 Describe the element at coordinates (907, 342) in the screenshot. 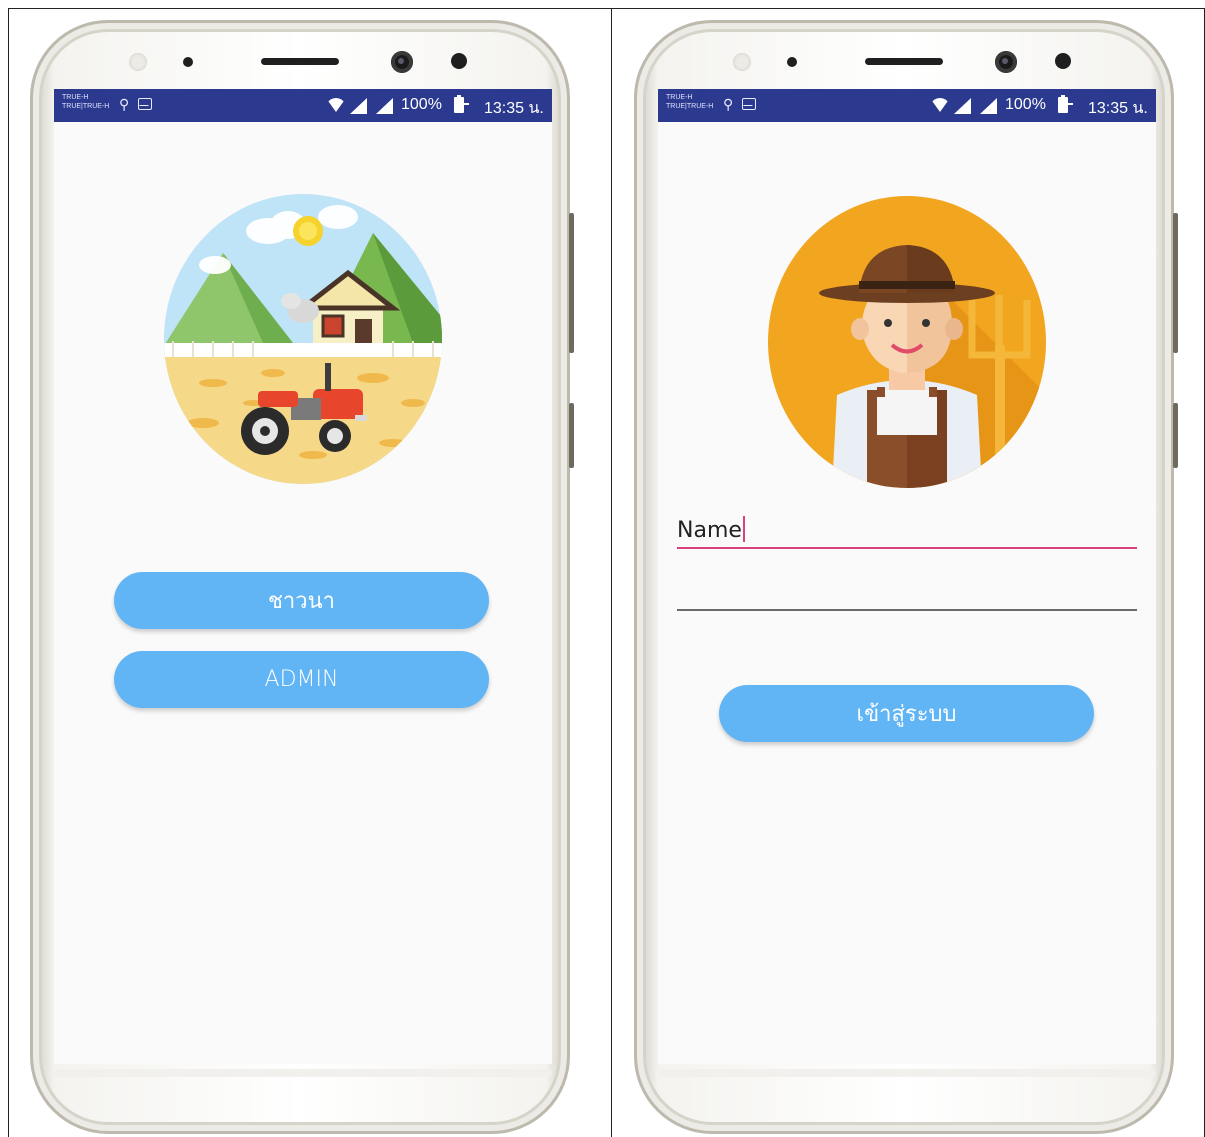

I see `farmer-avatar-illustration` at that location.